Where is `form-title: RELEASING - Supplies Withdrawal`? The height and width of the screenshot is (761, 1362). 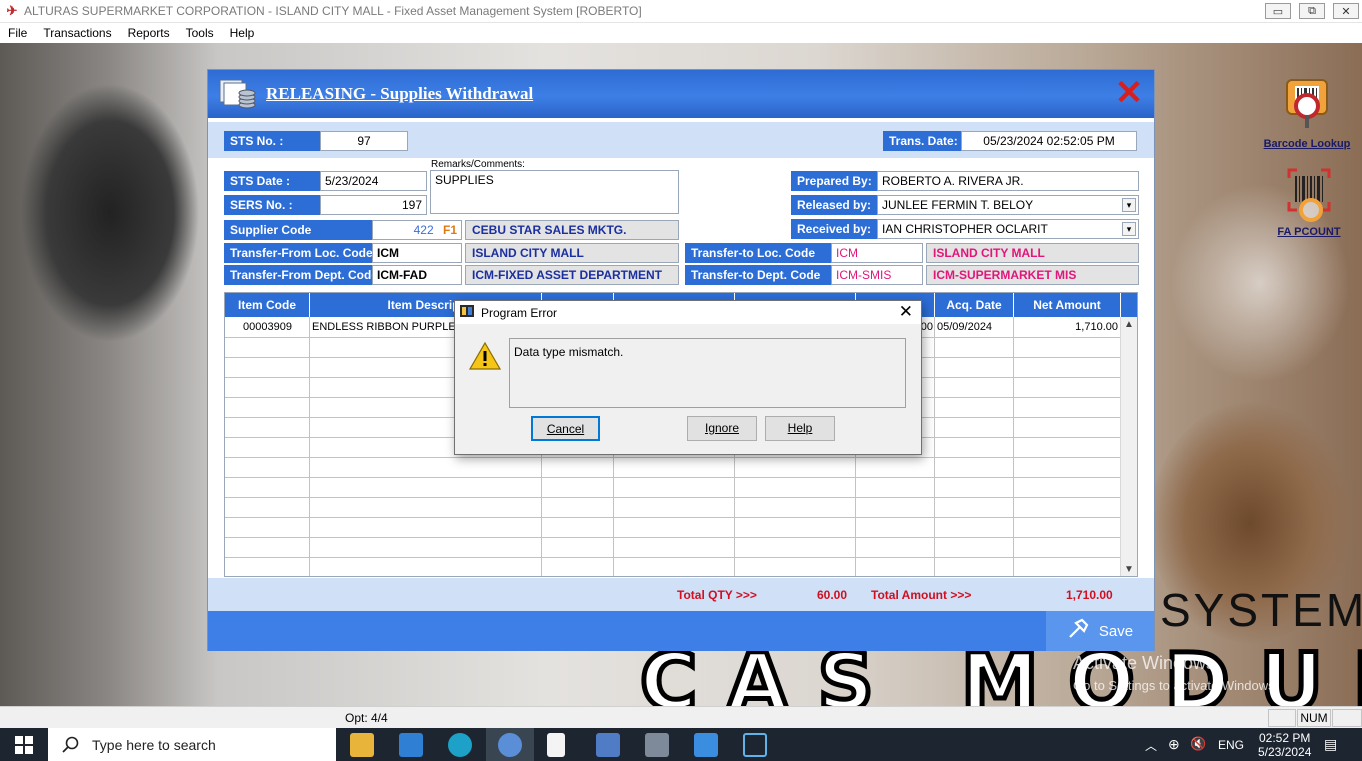
form-title: RELEASING - Supplies Withdrawal is located at coordinates (400, 93).